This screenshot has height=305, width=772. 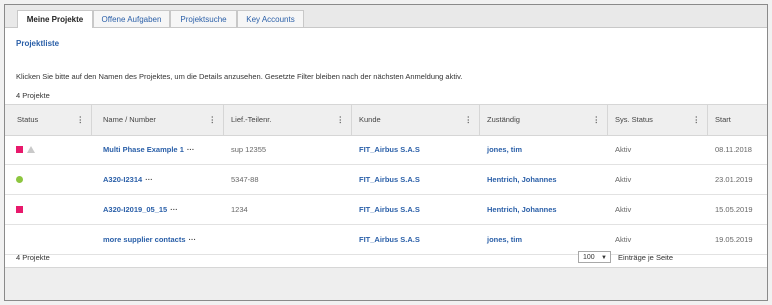 What do you see at coordinates (19, 179) in the screenshot?
I see `status-green-dot-icon` at bounding box center [19, 179].